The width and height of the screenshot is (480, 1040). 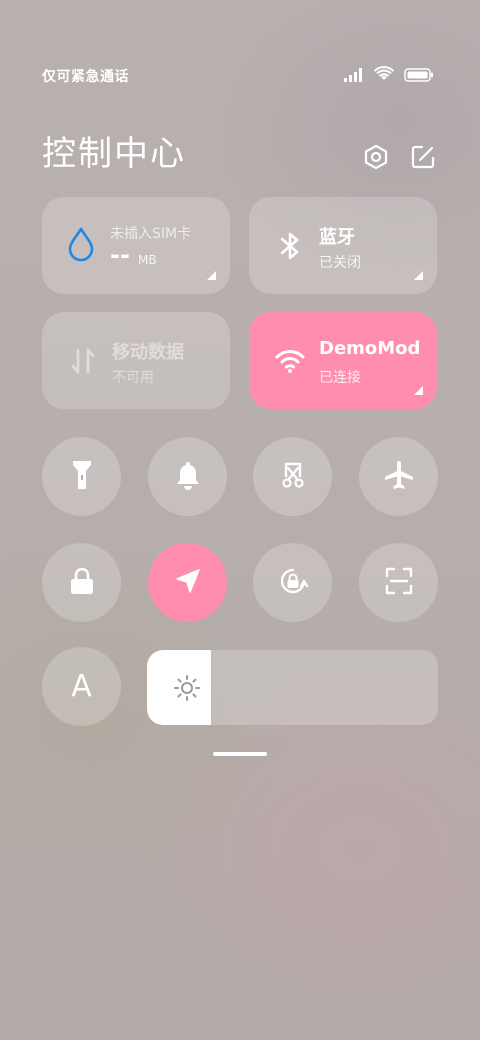 I want to click on airplane-toggle, so click(x=398, y=476).